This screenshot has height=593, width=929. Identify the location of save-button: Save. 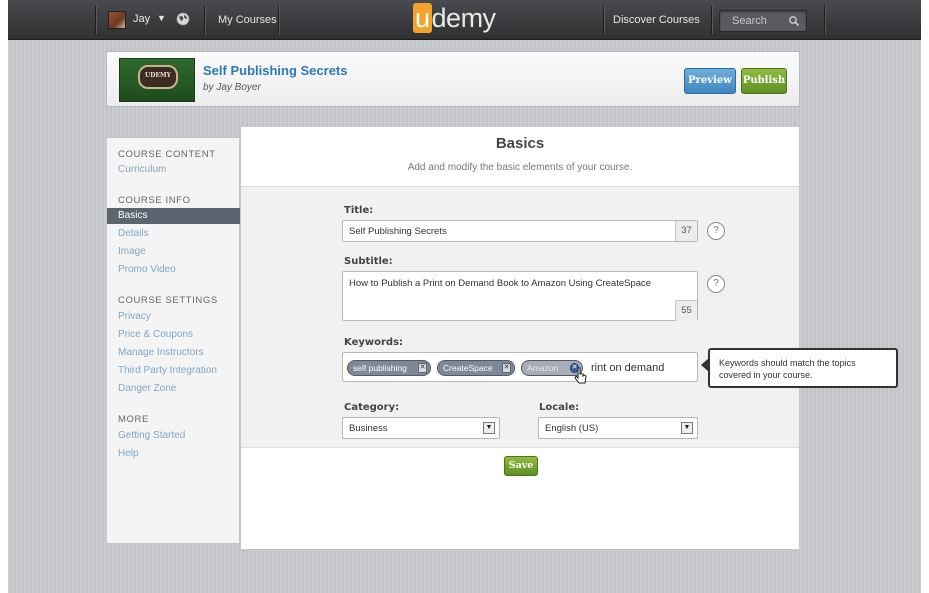
(521, 466).